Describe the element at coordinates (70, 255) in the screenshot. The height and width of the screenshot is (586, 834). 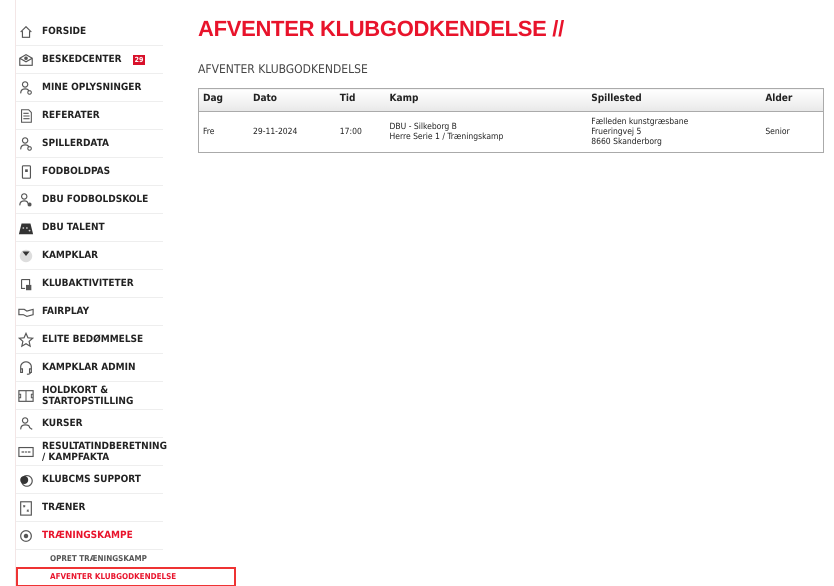
I see `menu-item: KAMPKLAR` at that location.